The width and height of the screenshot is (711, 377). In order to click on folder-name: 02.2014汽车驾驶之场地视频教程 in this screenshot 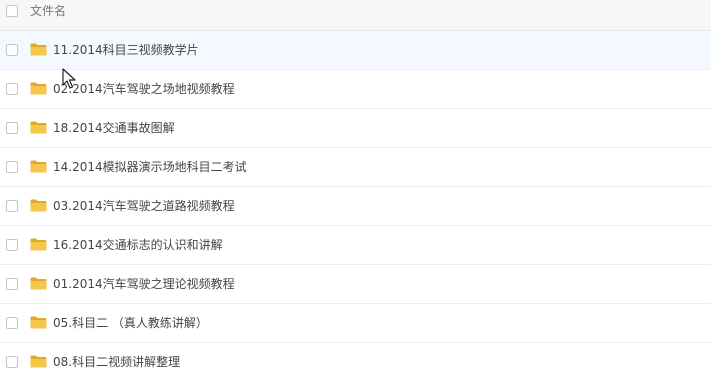, I will do `click(144, 89)`.